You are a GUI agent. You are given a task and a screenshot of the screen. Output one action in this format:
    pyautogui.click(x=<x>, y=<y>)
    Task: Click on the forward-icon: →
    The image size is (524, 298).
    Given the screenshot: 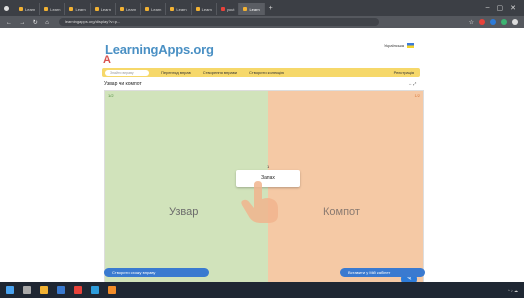 What is the action you would take?
    pyautogui.click(x=22, y=23)
    